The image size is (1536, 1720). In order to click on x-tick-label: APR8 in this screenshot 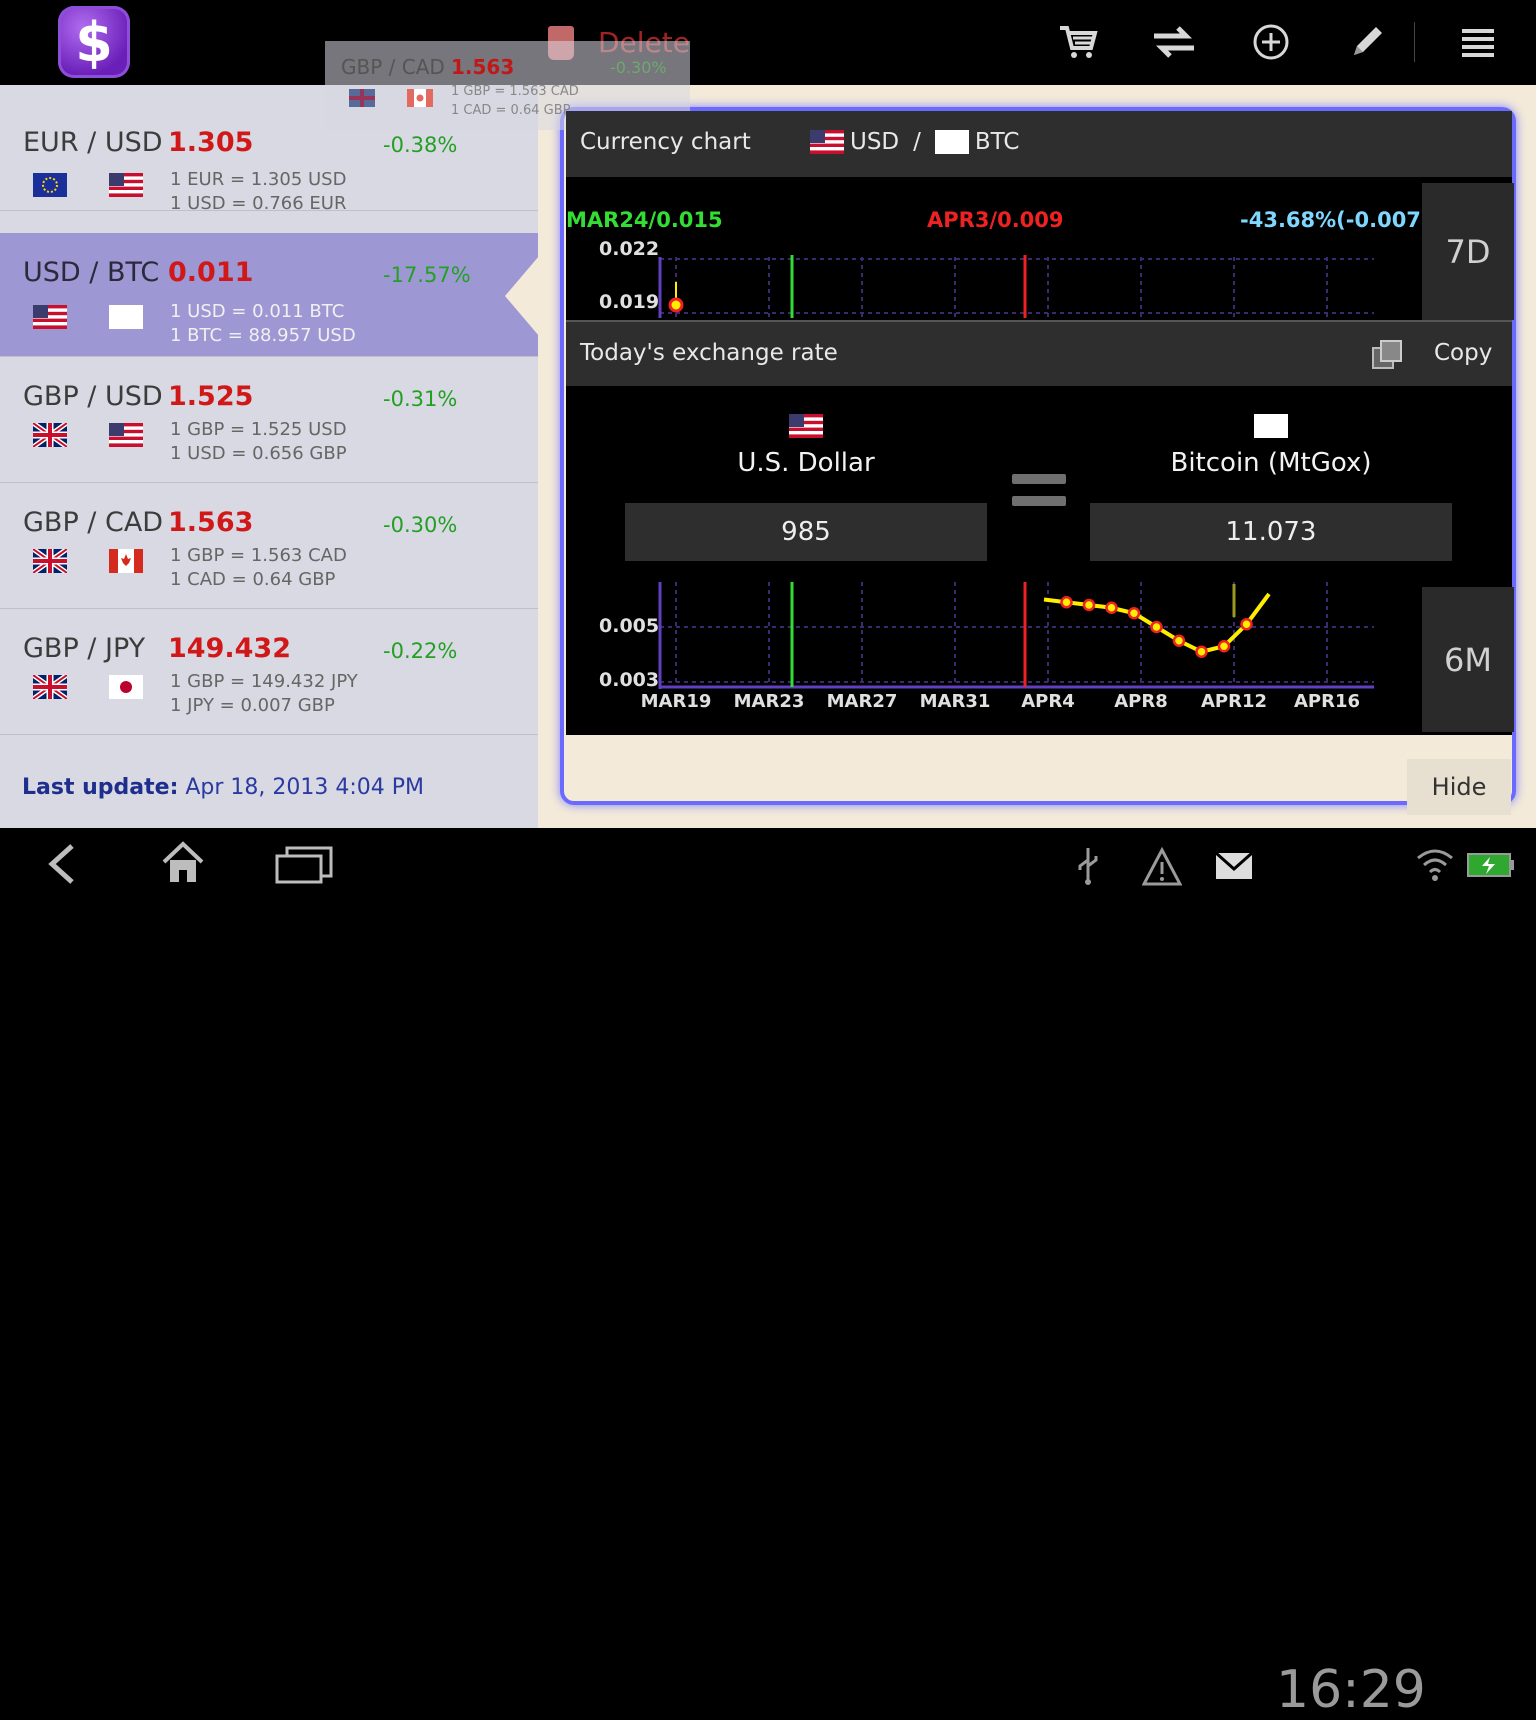, I will do `click(1141, 701)`.